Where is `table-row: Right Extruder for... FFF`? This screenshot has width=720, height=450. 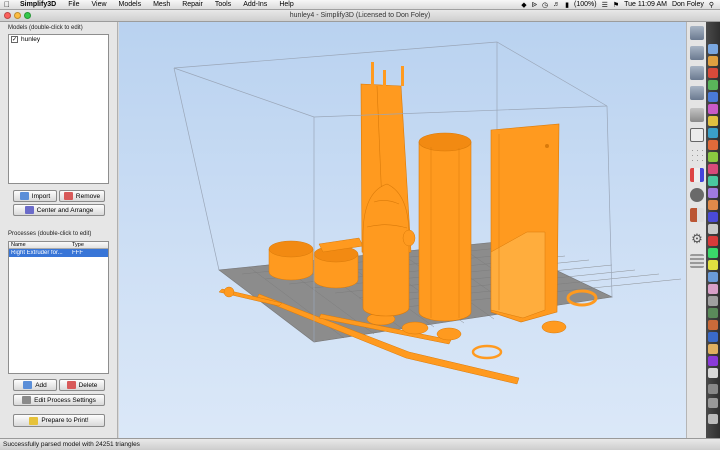
table-row: Right Extruder for... FFF is located at coordinates (58, 253).